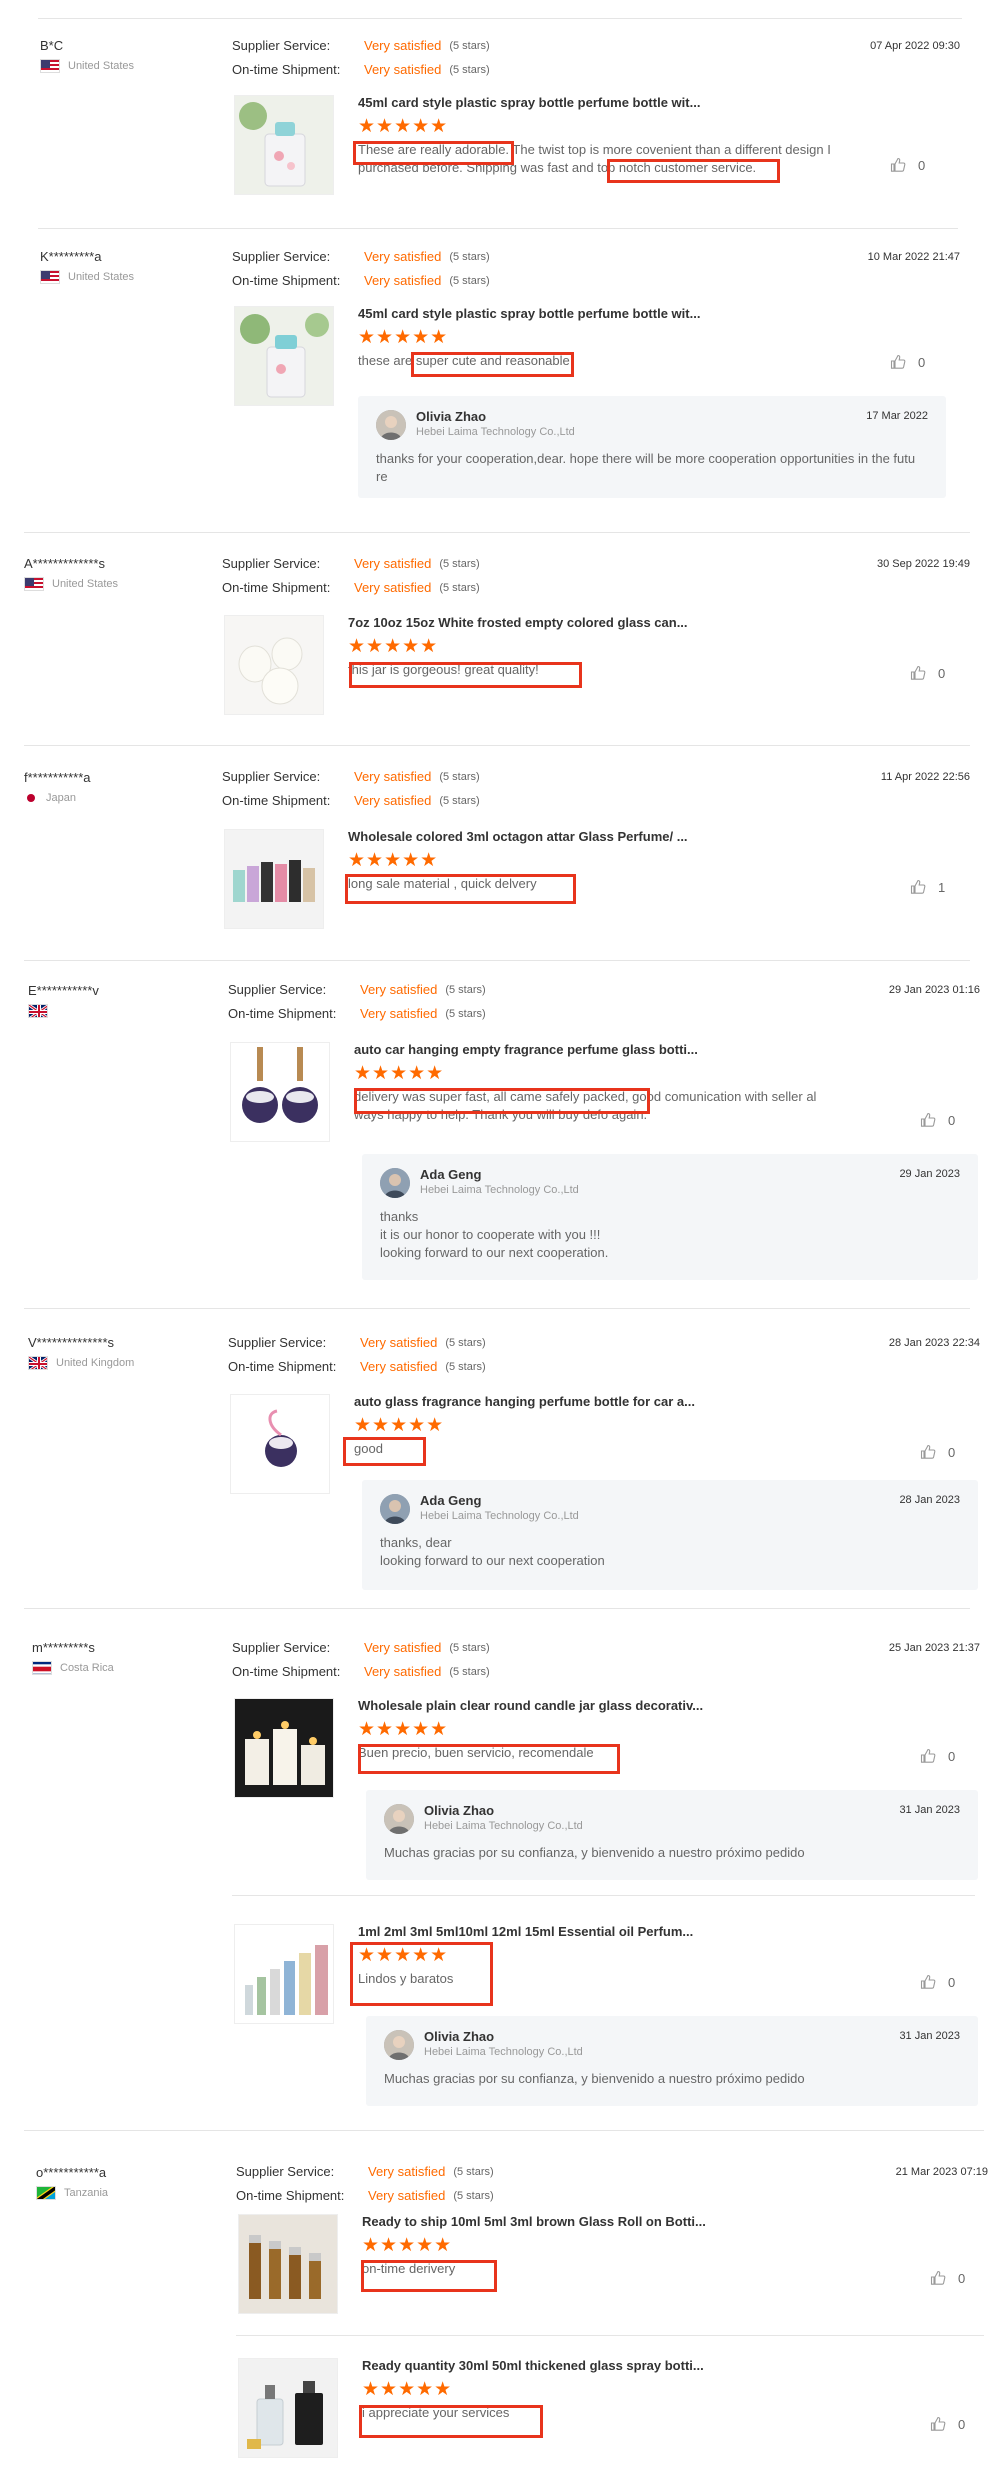 This screenshot has width=1000, height=2486. I want to click on reply-author: Olivia Zhao, so click(451, 416).